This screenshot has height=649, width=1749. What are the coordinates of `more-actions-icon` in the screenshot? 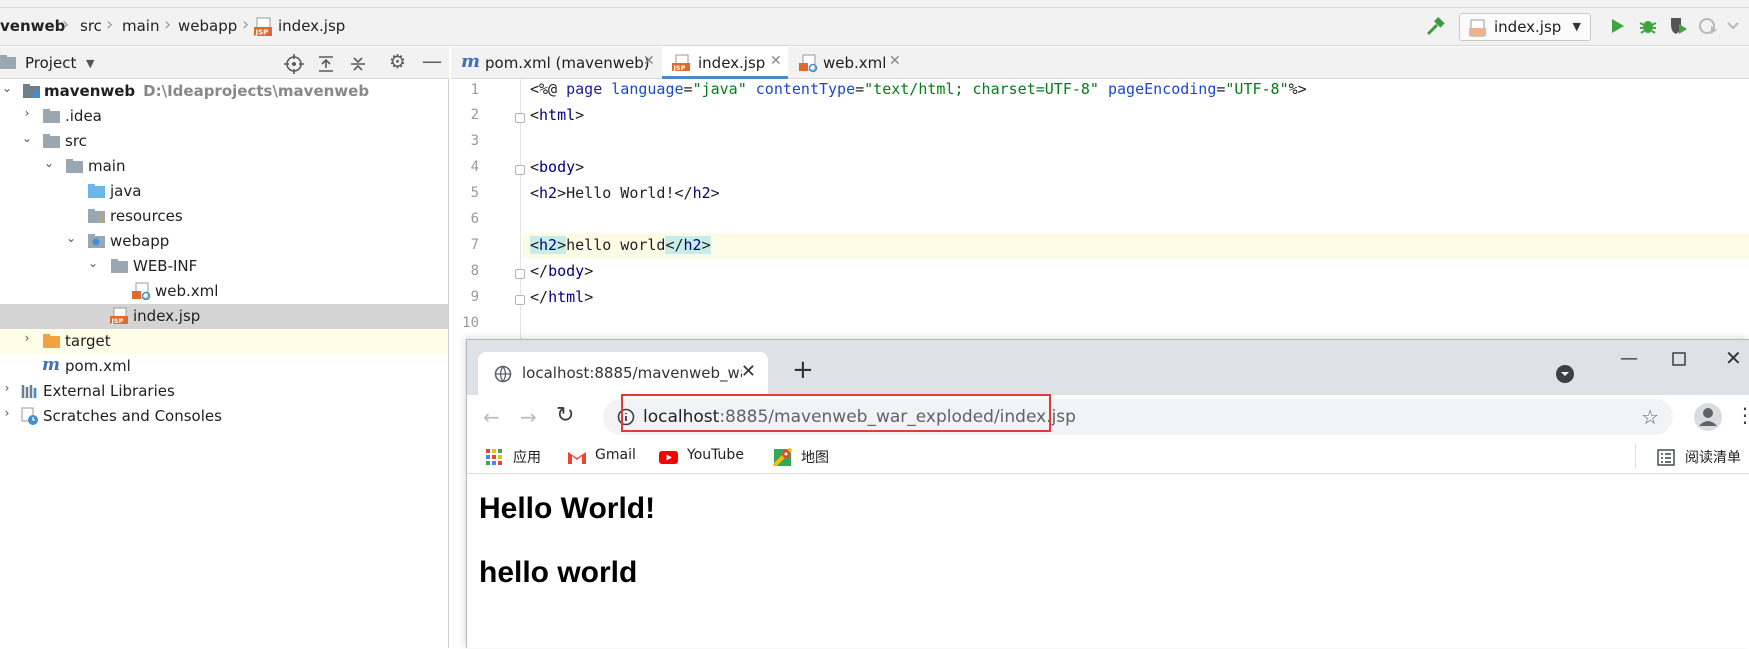 It's located at (1735, 26).